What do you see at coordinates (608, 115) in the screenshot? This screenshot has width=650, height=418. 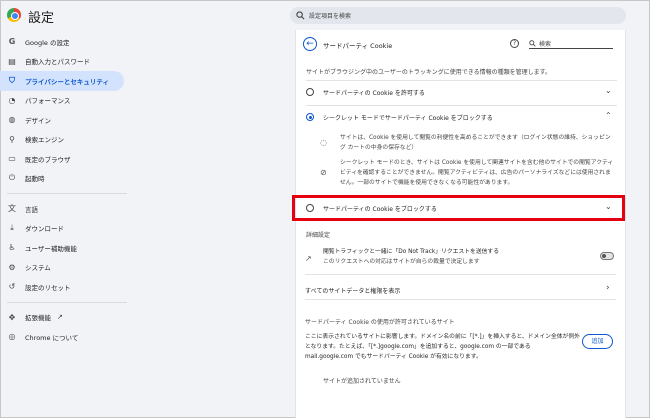 I see `chevron-up-icon: ⌃` at bounding box center [608, 115].